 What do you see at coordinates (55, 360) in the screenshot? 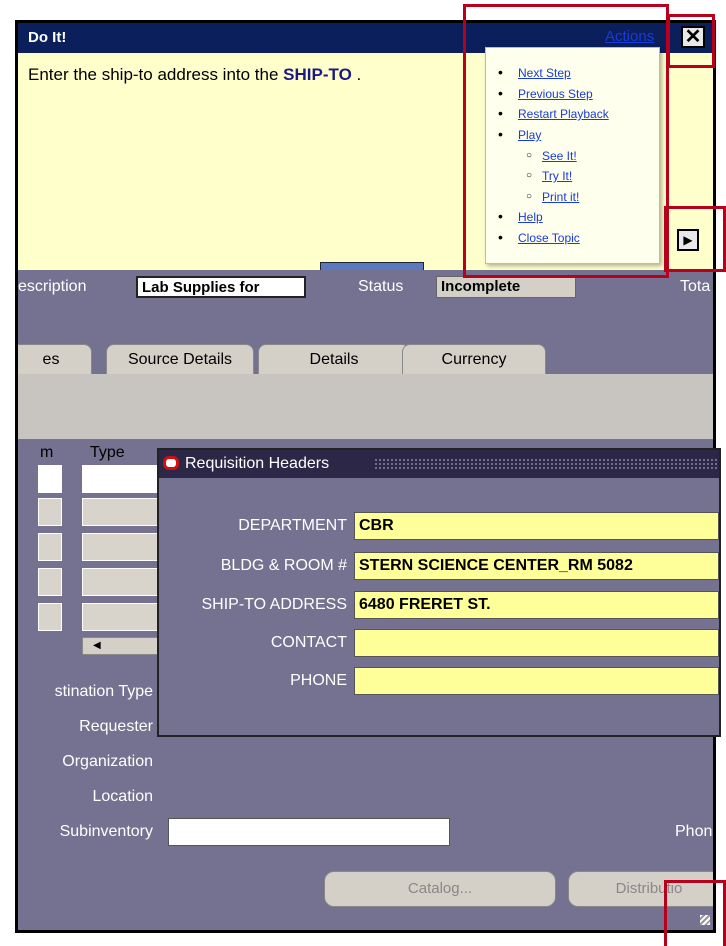
I see `tab-lines: es` at bounding box center [55, 360].